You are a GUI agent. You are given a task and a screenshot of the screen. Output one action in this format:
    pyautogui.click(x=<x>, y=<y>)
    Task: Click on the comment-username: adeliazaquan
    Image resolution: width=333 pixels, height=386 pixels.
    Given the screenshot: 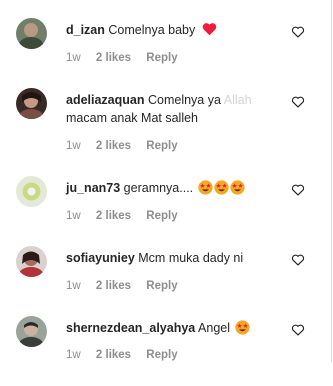 What is the action you would take?
    pyautogui.click(x=105, y=100)
    